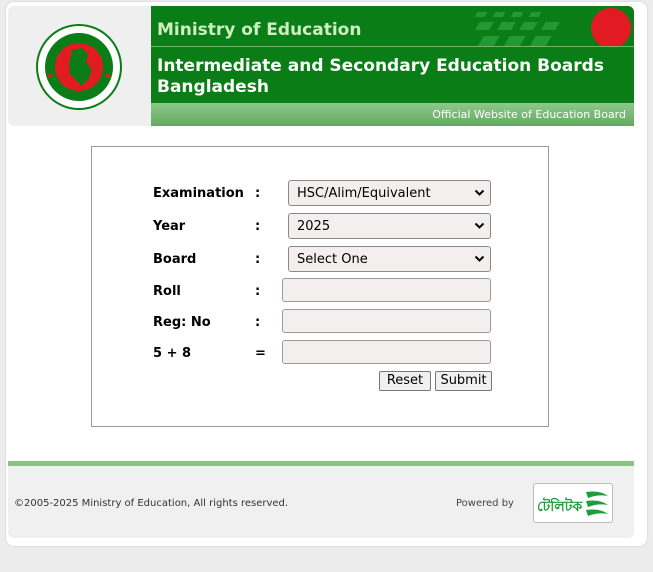 The height and width of the screenshot is (572, 653). What do you see at coordinates (213, 87) in the screenshot?
I see `boards-title-line2: Bangladesh` at bounding box center [213, 87].